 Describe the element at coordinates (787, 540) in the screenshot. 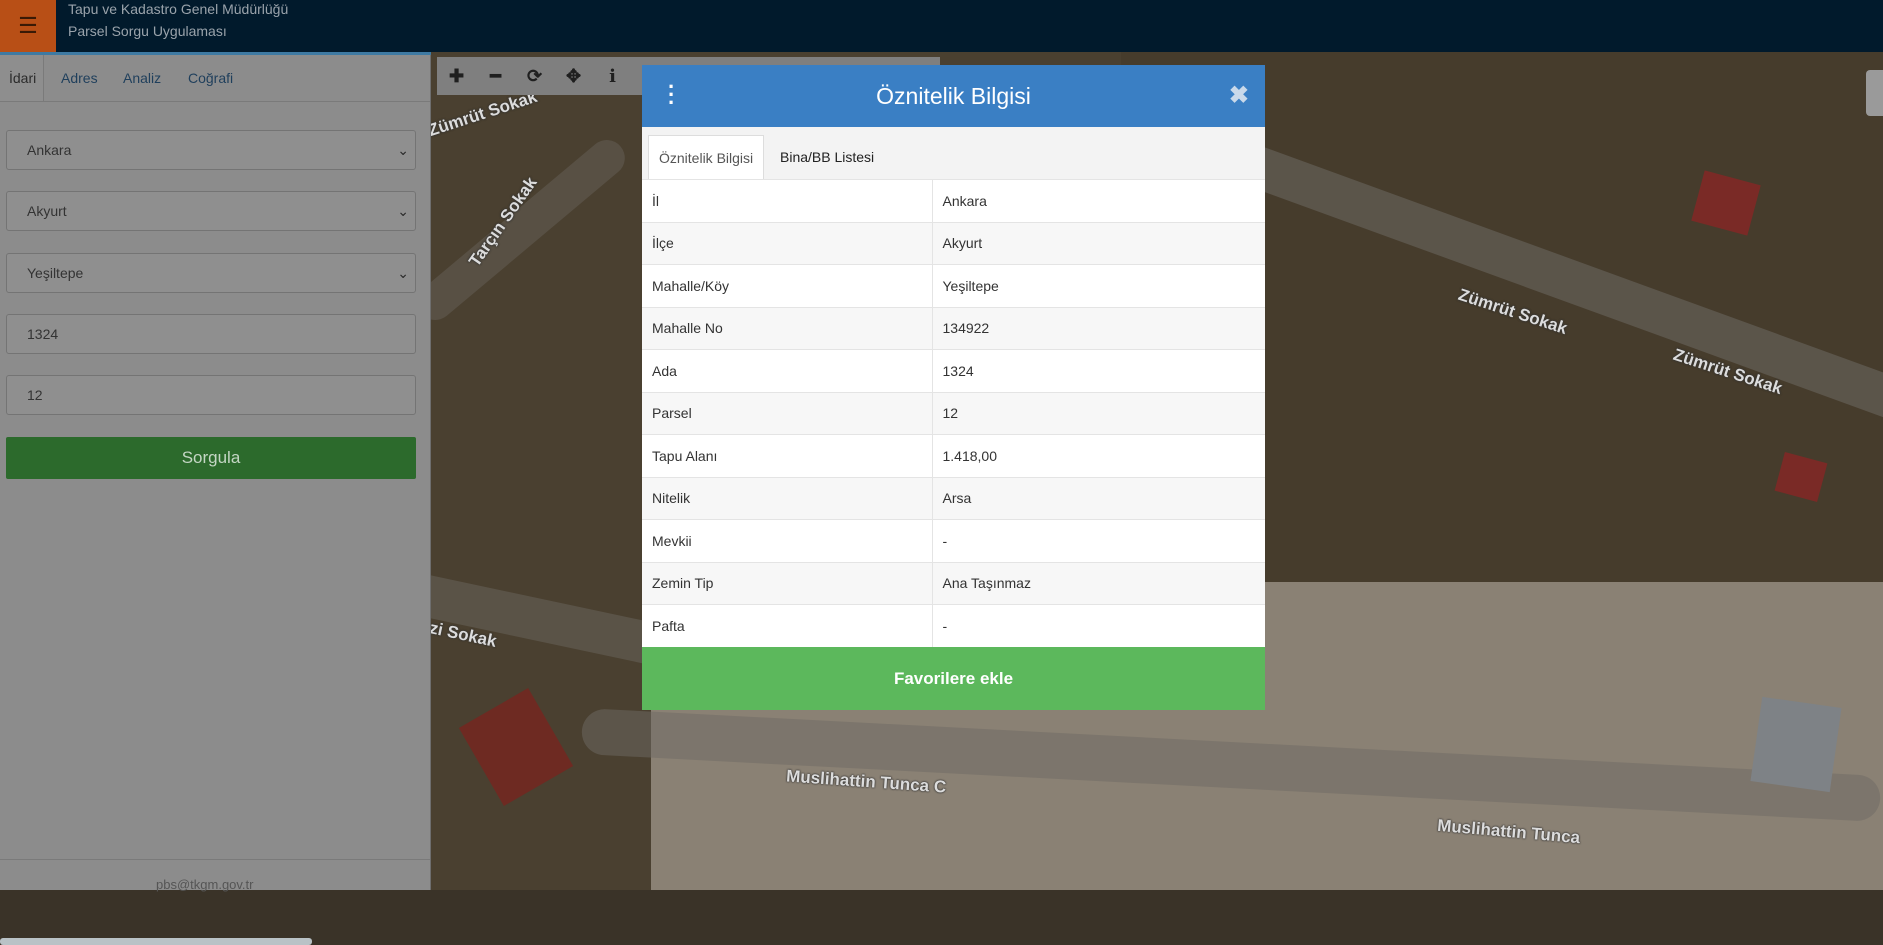

I see `attribute-key: Mevkii` at that location.